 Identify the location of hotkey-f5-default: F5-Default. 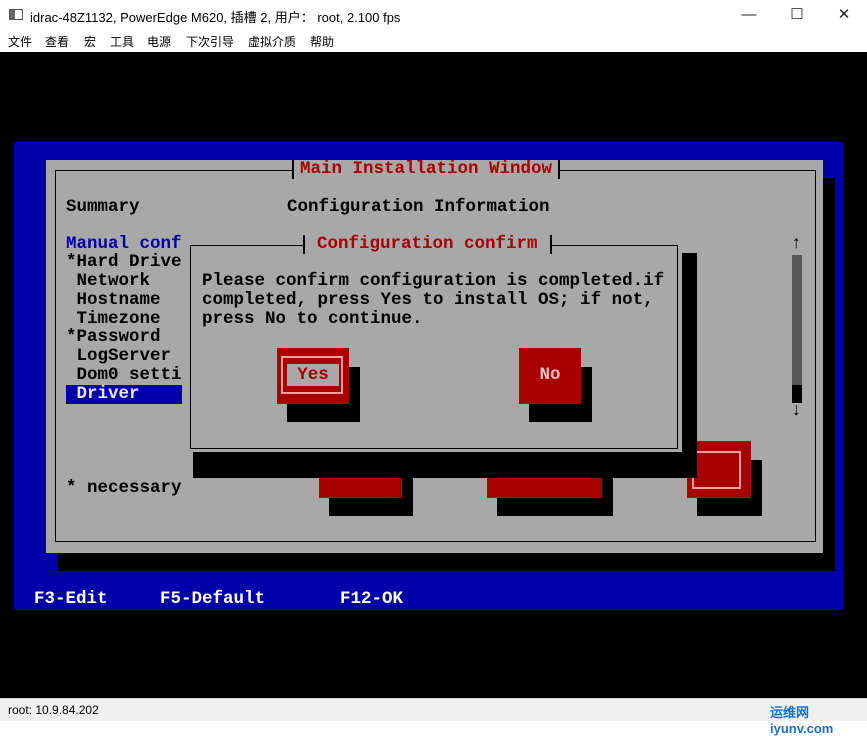
(213, 599).